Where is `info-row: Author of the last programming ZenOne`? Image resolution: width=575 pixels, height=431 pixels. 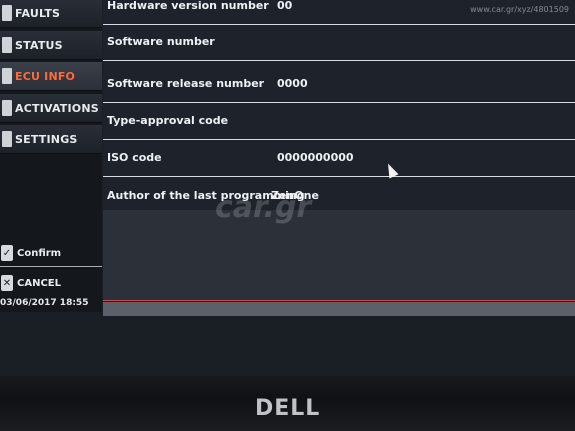
info-row: Author of the last programming ZenOne is located at coordinates (339, 196).